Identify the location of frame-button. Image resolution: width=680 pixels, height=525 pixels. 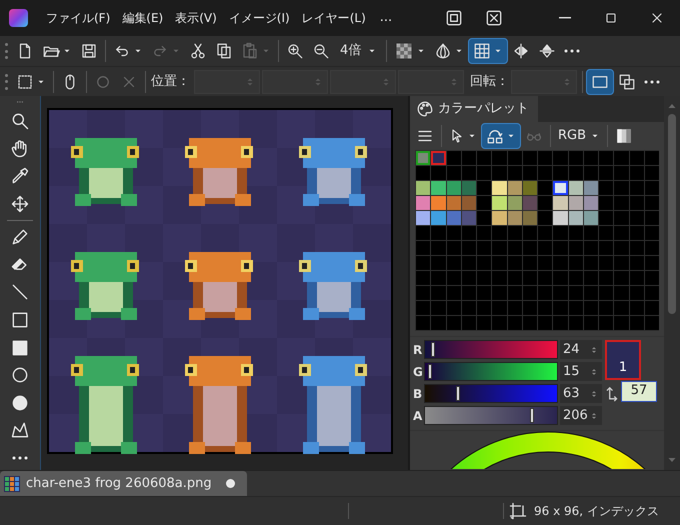
(600, 81).